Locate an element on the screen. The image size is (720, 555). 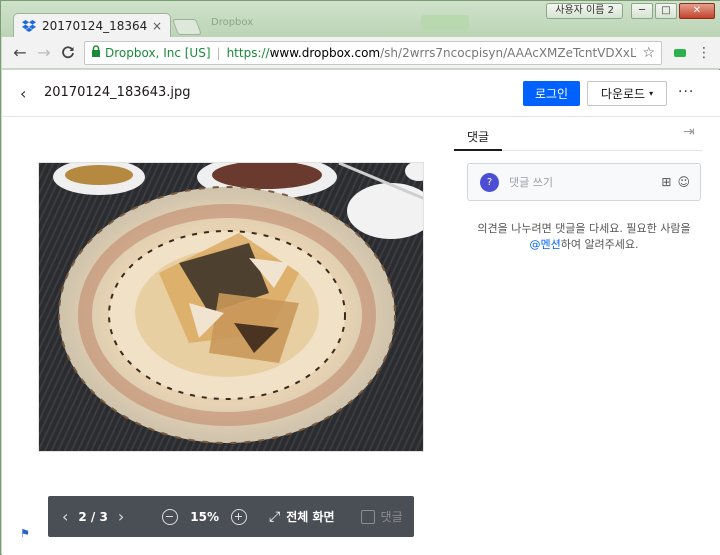
tab-title: 20170124_183643.jpg is located at coordinates (95, 26).